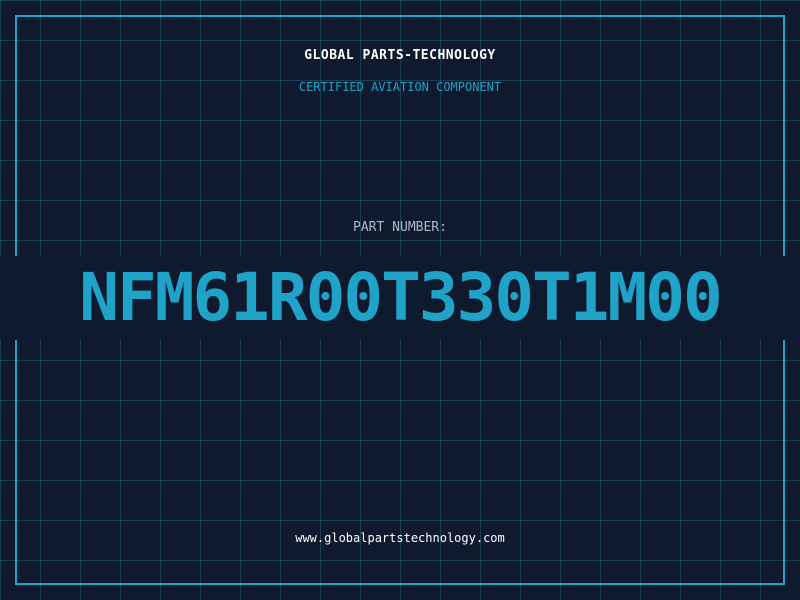 This screenshot has width=800, height=600. I want to click on company-name: GLOBAL PARTS-TECHNOLOGY, so click(400, 55).